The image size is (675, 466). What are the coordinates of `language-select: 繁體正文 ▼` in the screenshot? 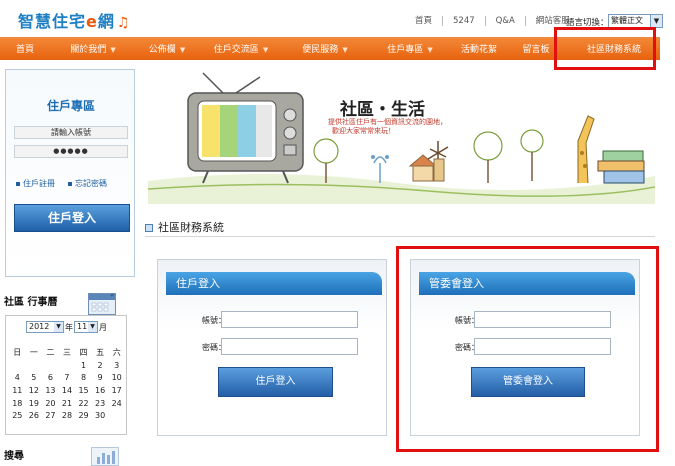 It's located at (635, 21).